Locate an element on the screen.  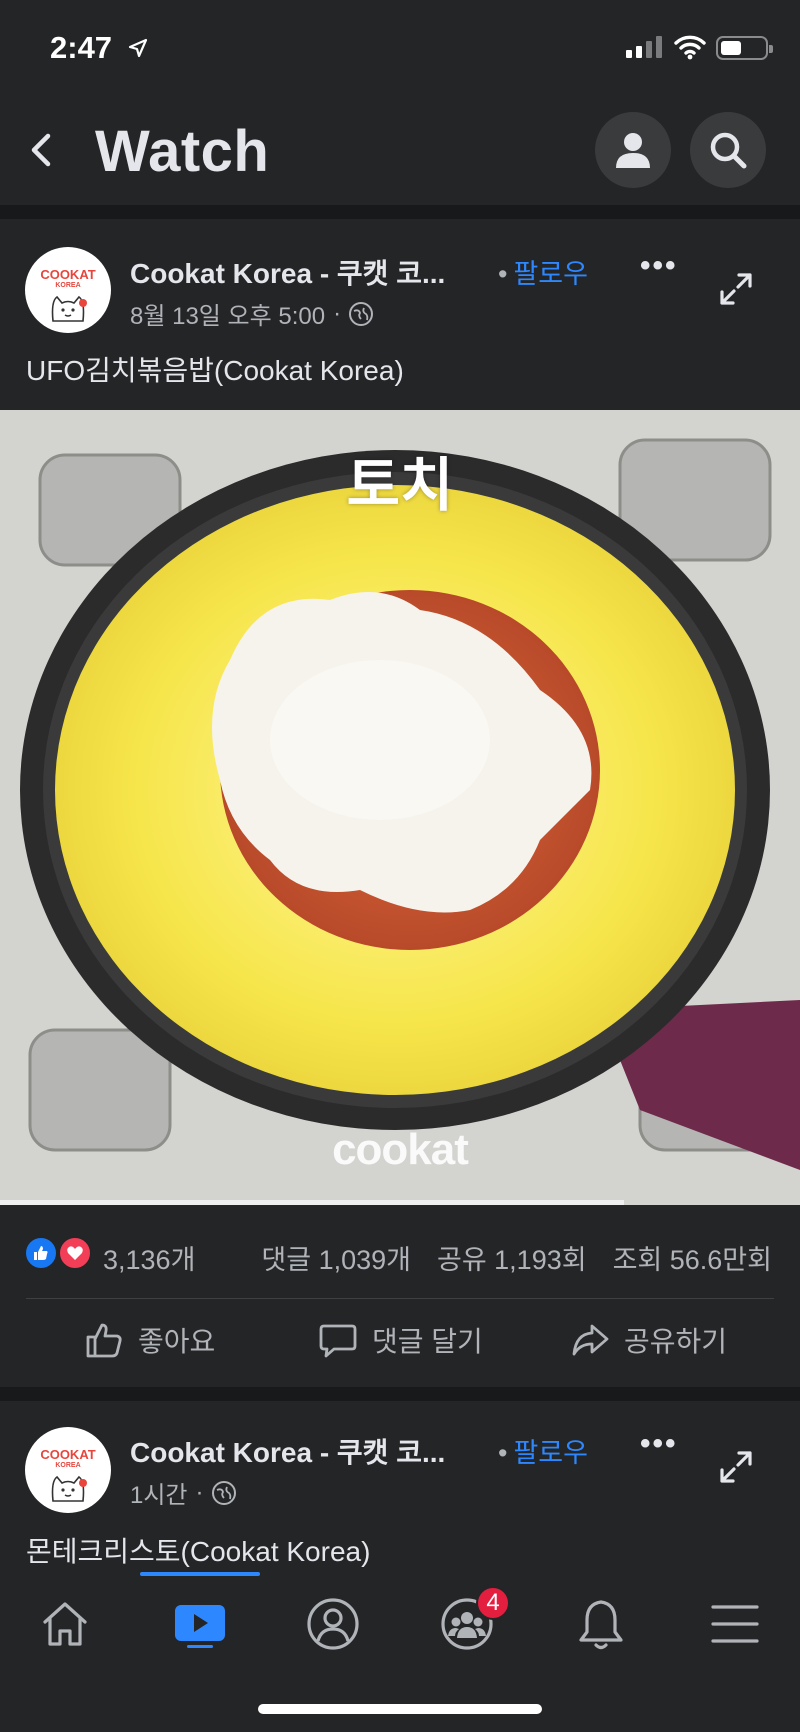
bell-icon is located at coordinates (601, 1625).